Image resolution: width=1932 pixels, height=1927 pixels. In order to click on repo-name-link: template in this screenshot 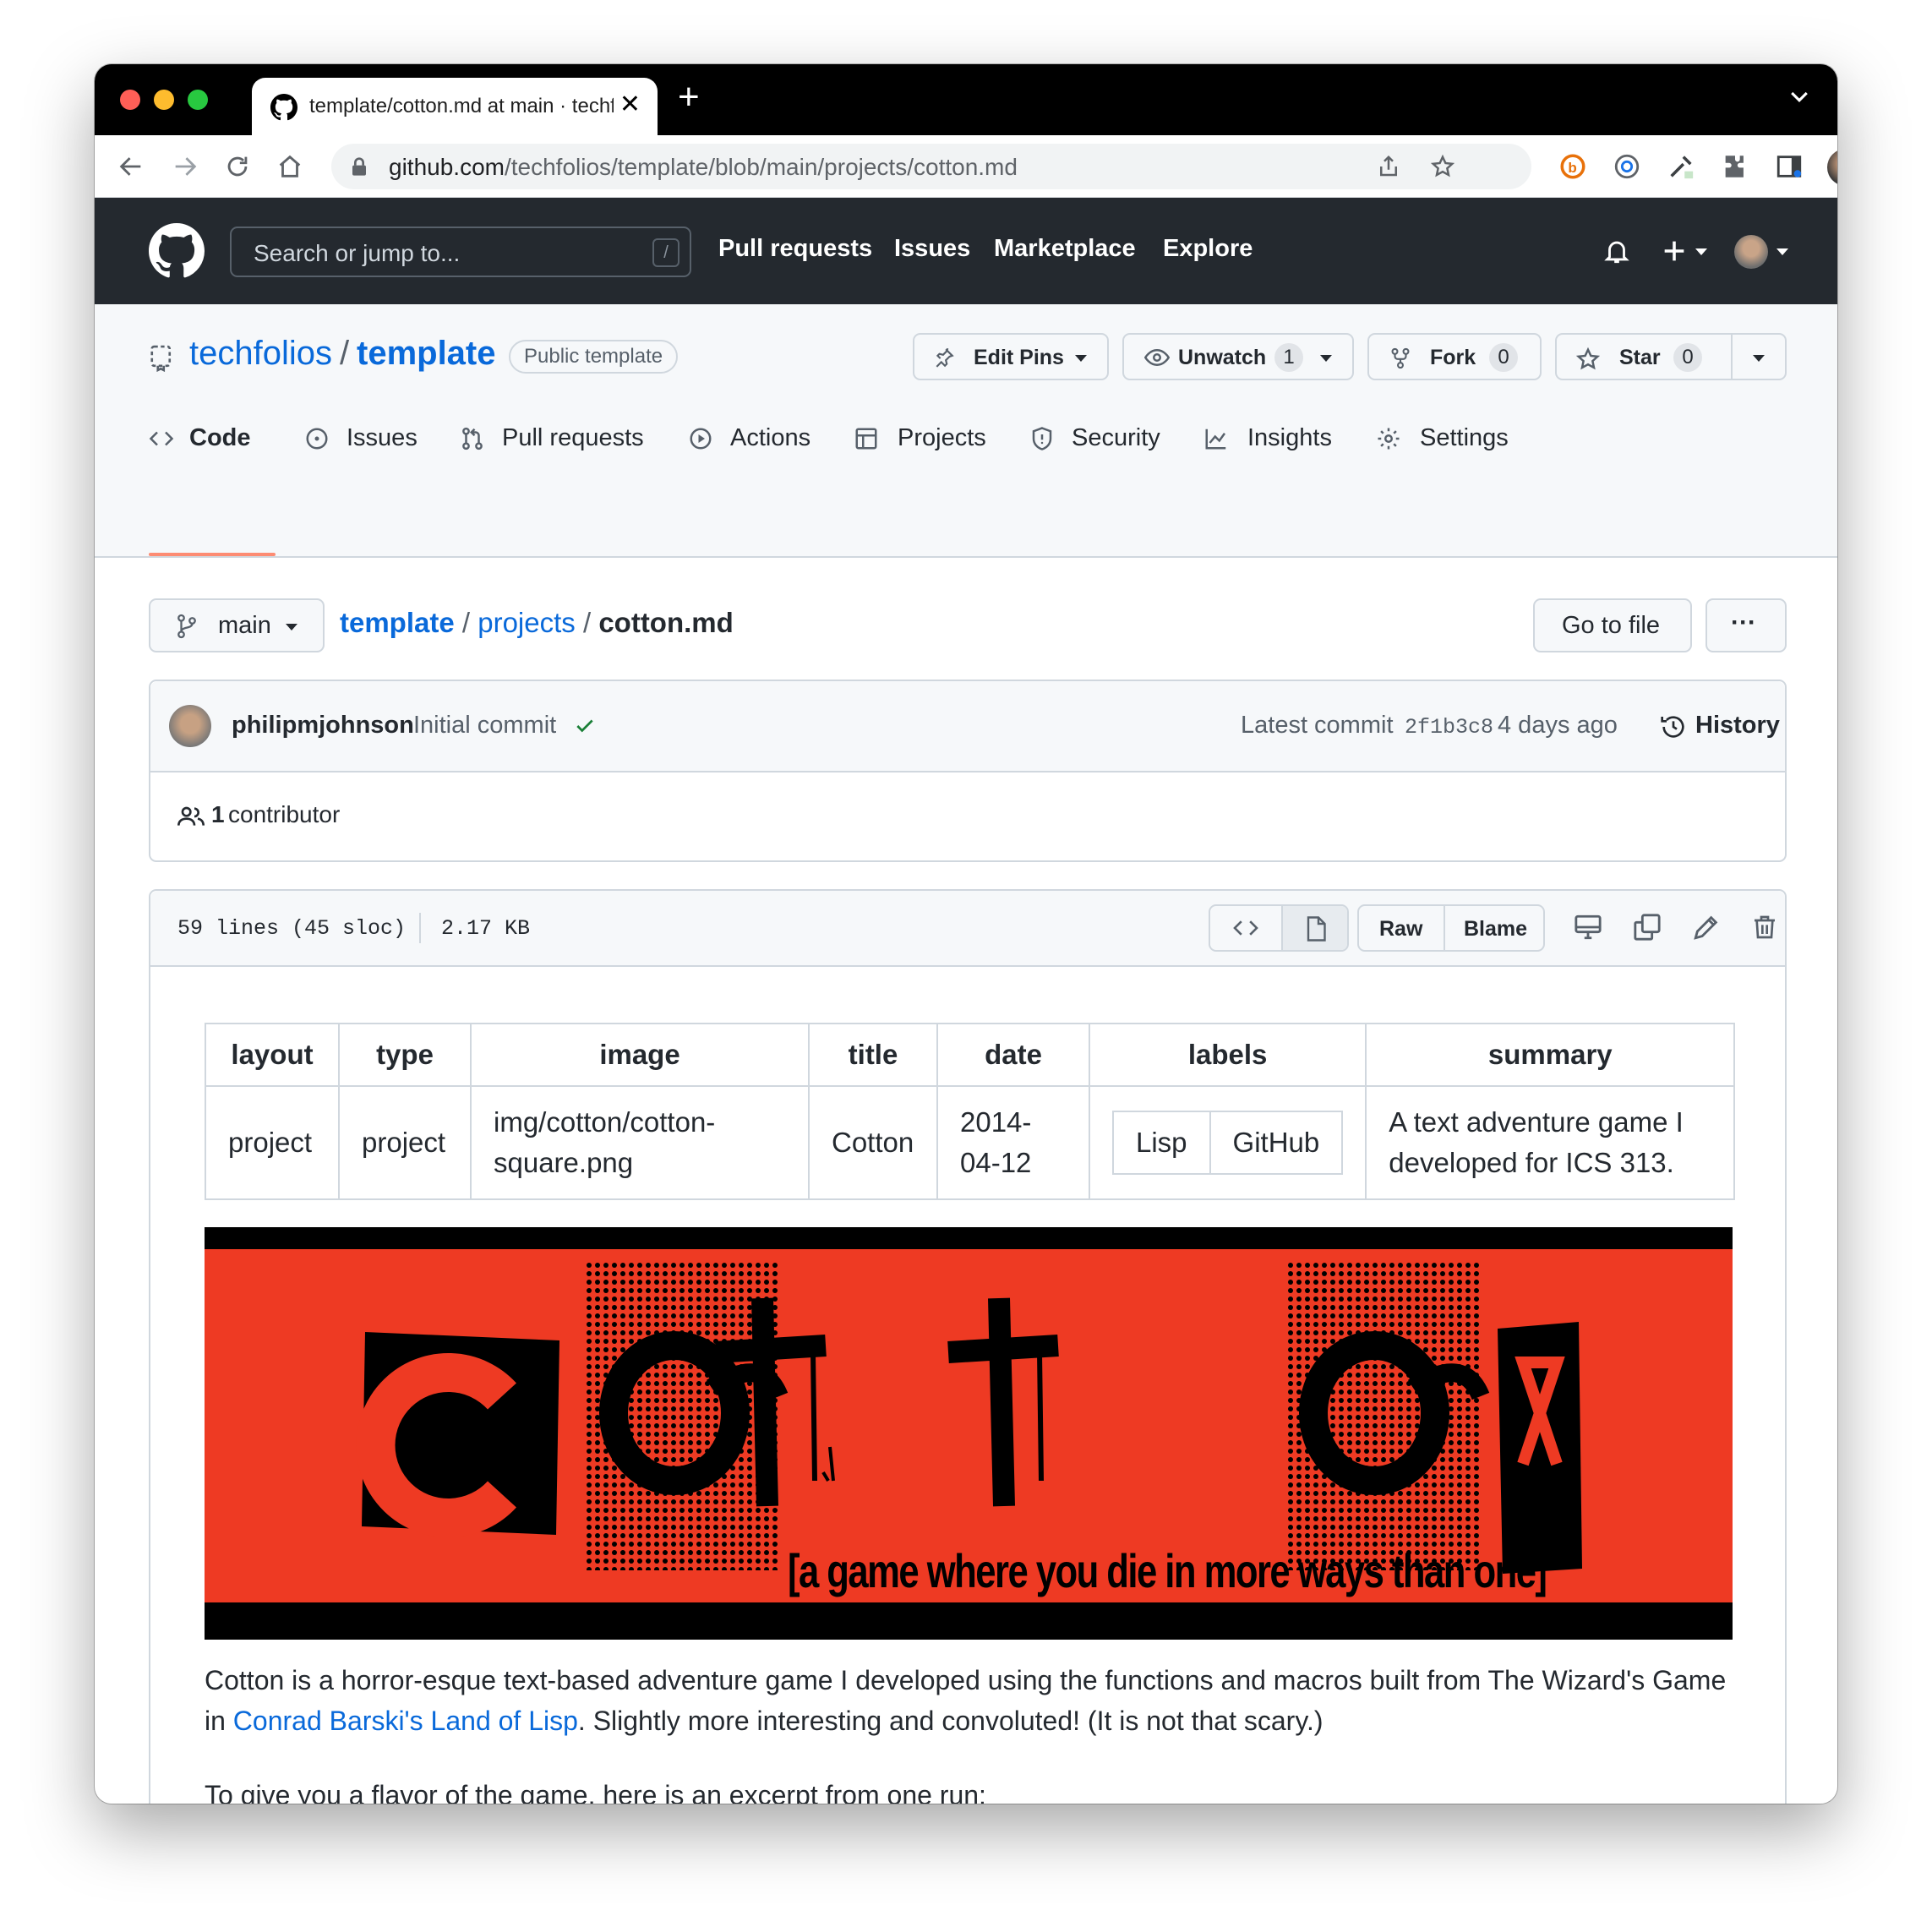, I will do `click(426, 354)`.